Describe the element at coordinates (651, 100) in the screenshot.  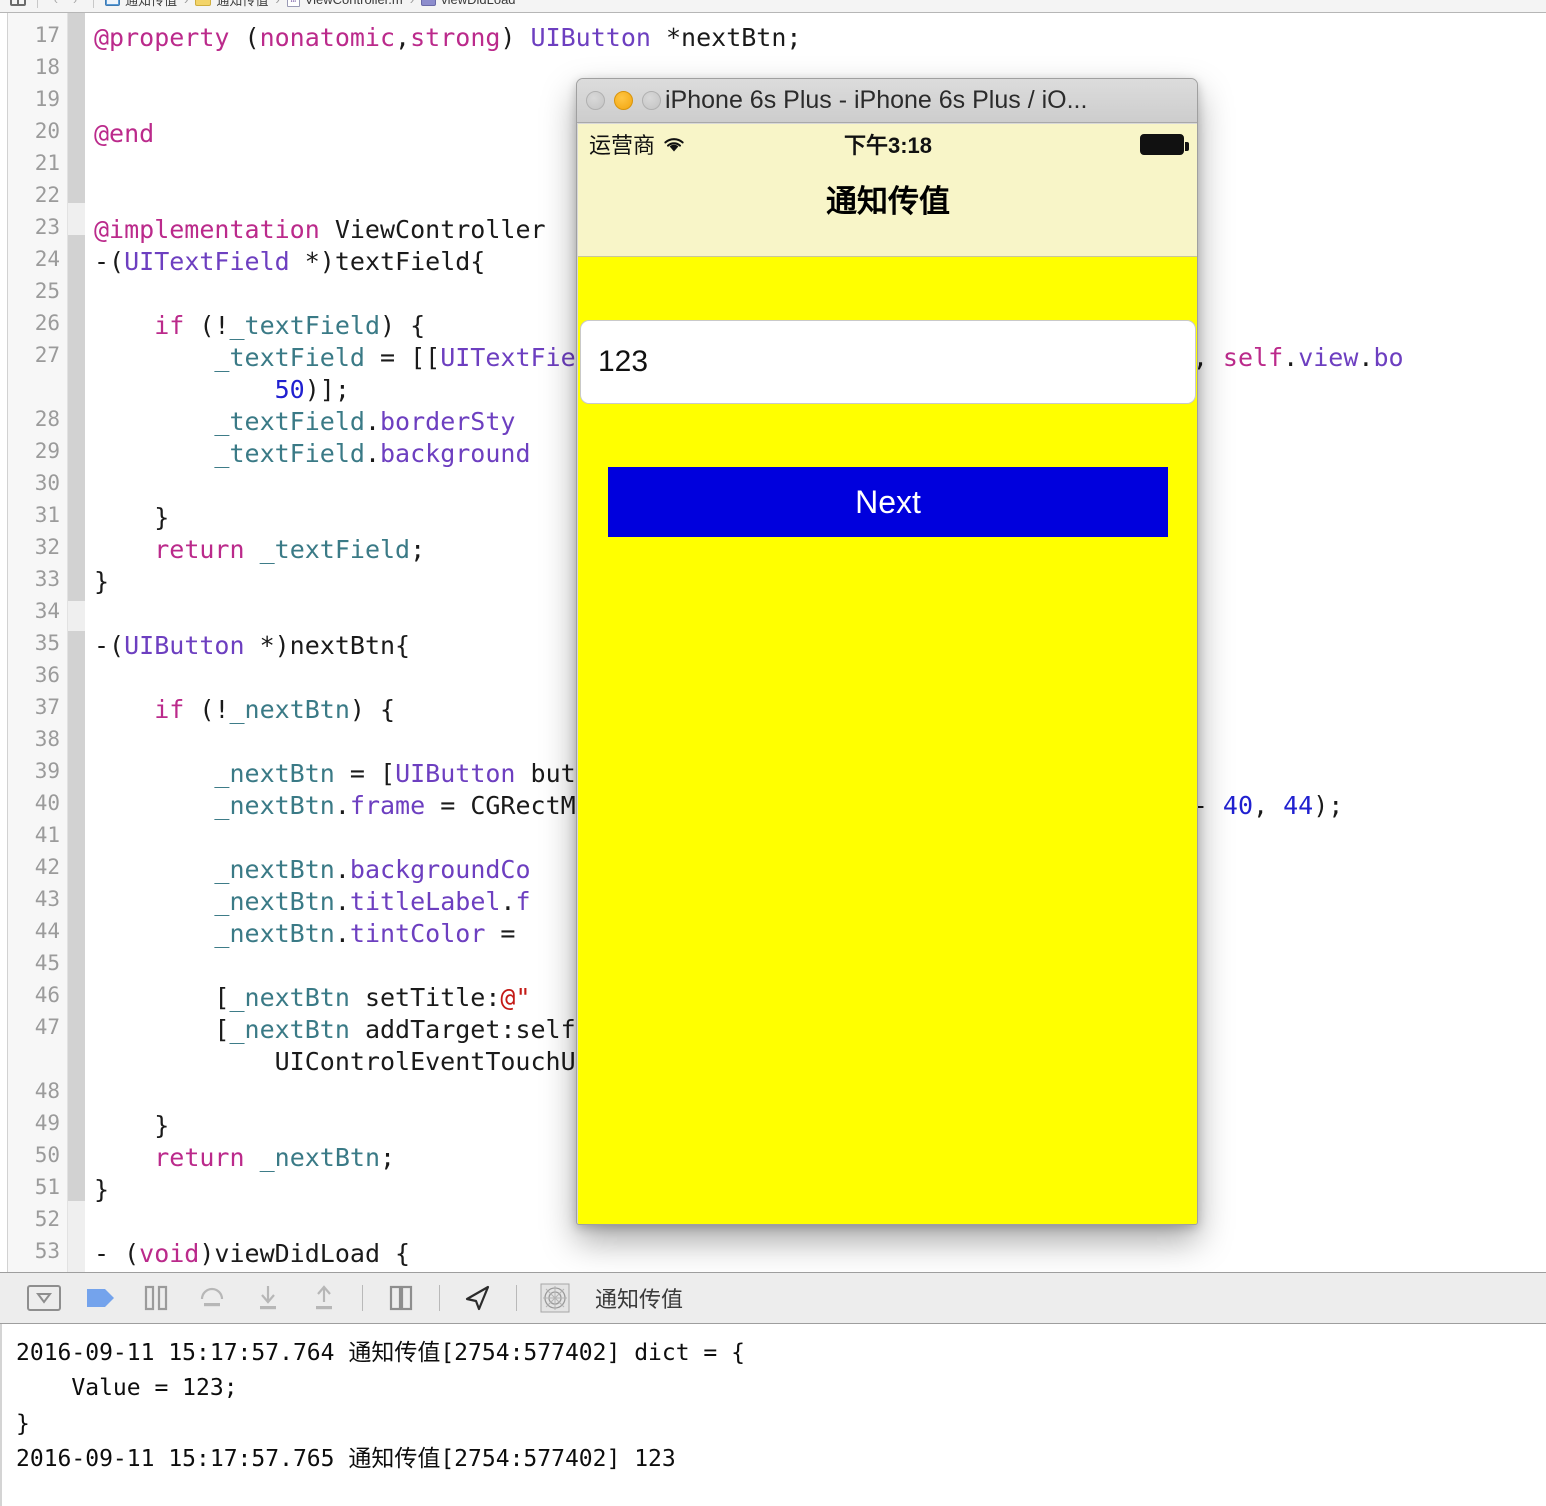
I see `zoom-button` at that location.